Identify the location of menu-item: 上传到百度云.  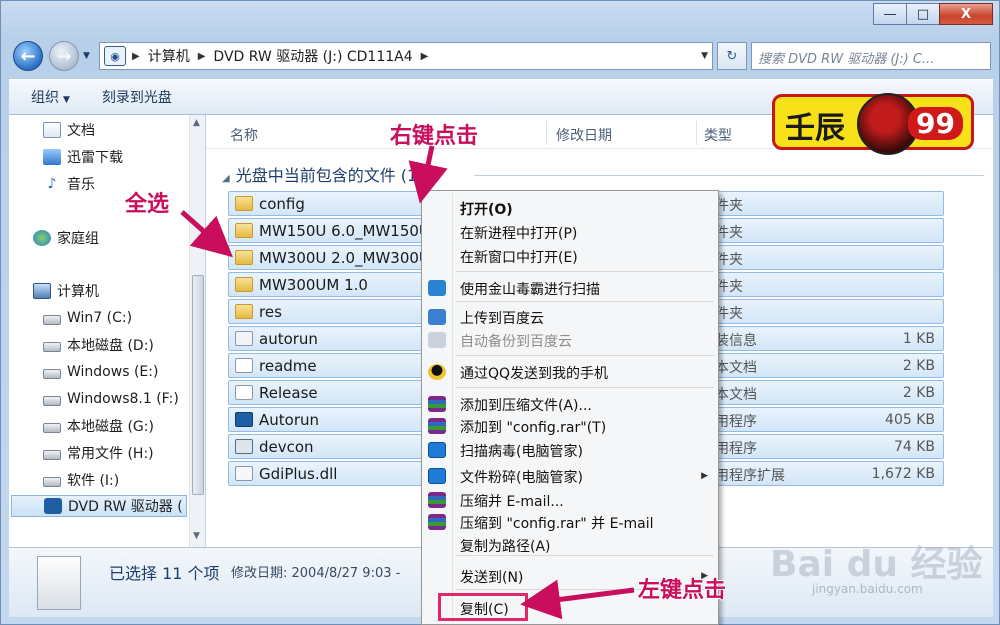
(502, 318).